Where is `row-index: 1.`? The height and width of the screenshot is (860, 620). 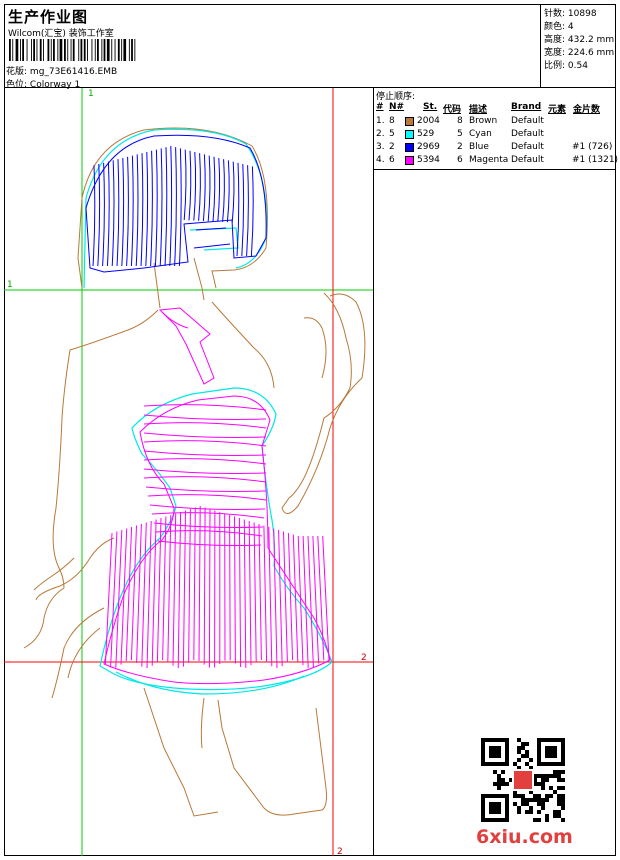
row-index: 1. is located at coordinates (380, 121).